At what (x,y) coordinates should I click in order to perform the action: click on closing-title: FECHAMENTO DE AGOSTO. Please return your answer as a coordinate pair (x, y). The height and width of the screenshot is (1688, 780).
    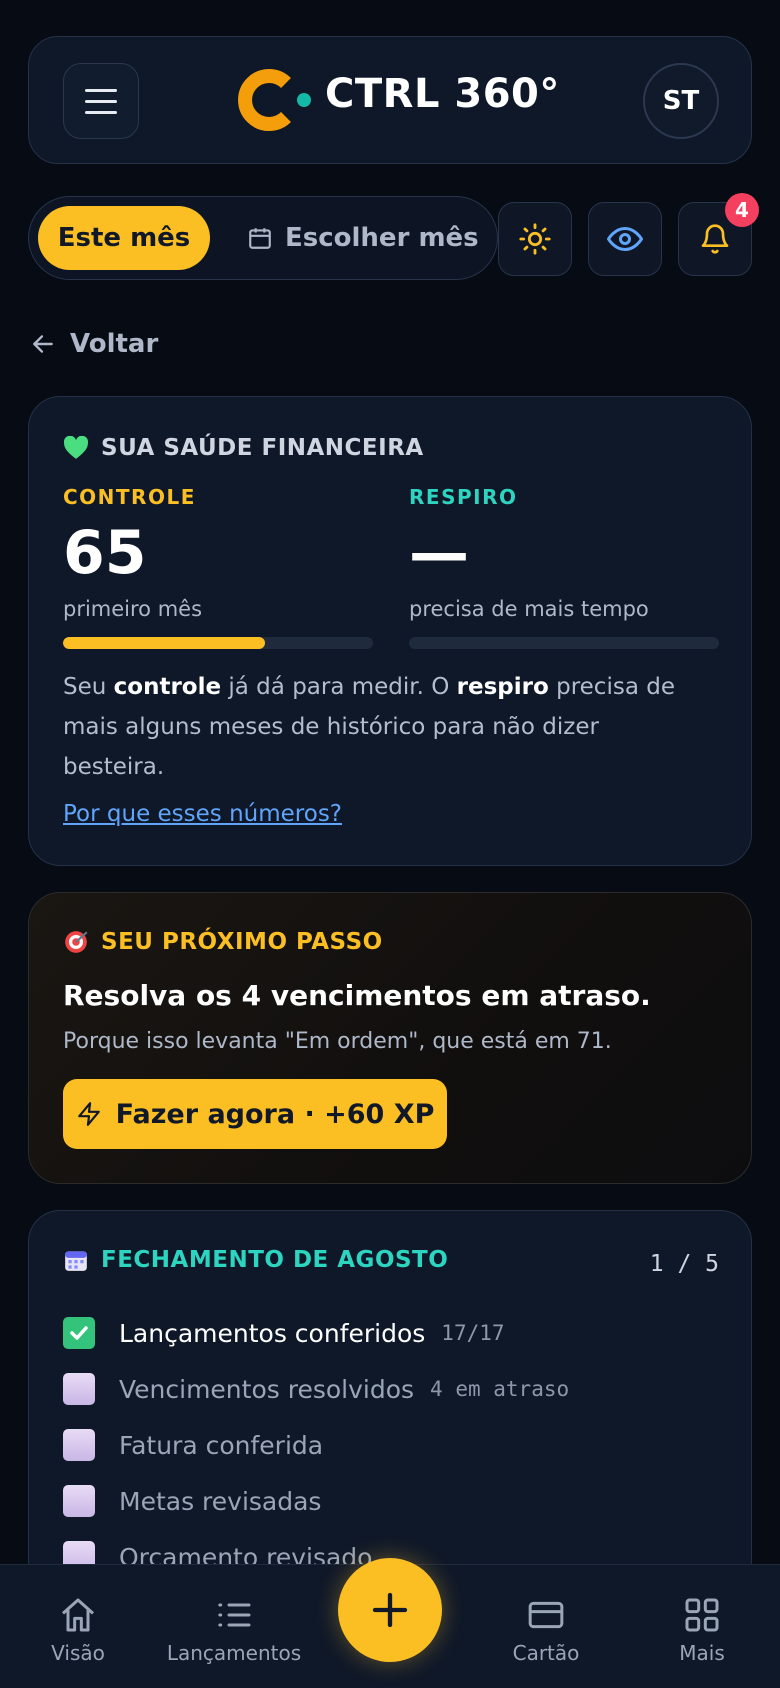
    Looking at the image, I should click on (275, 1260).